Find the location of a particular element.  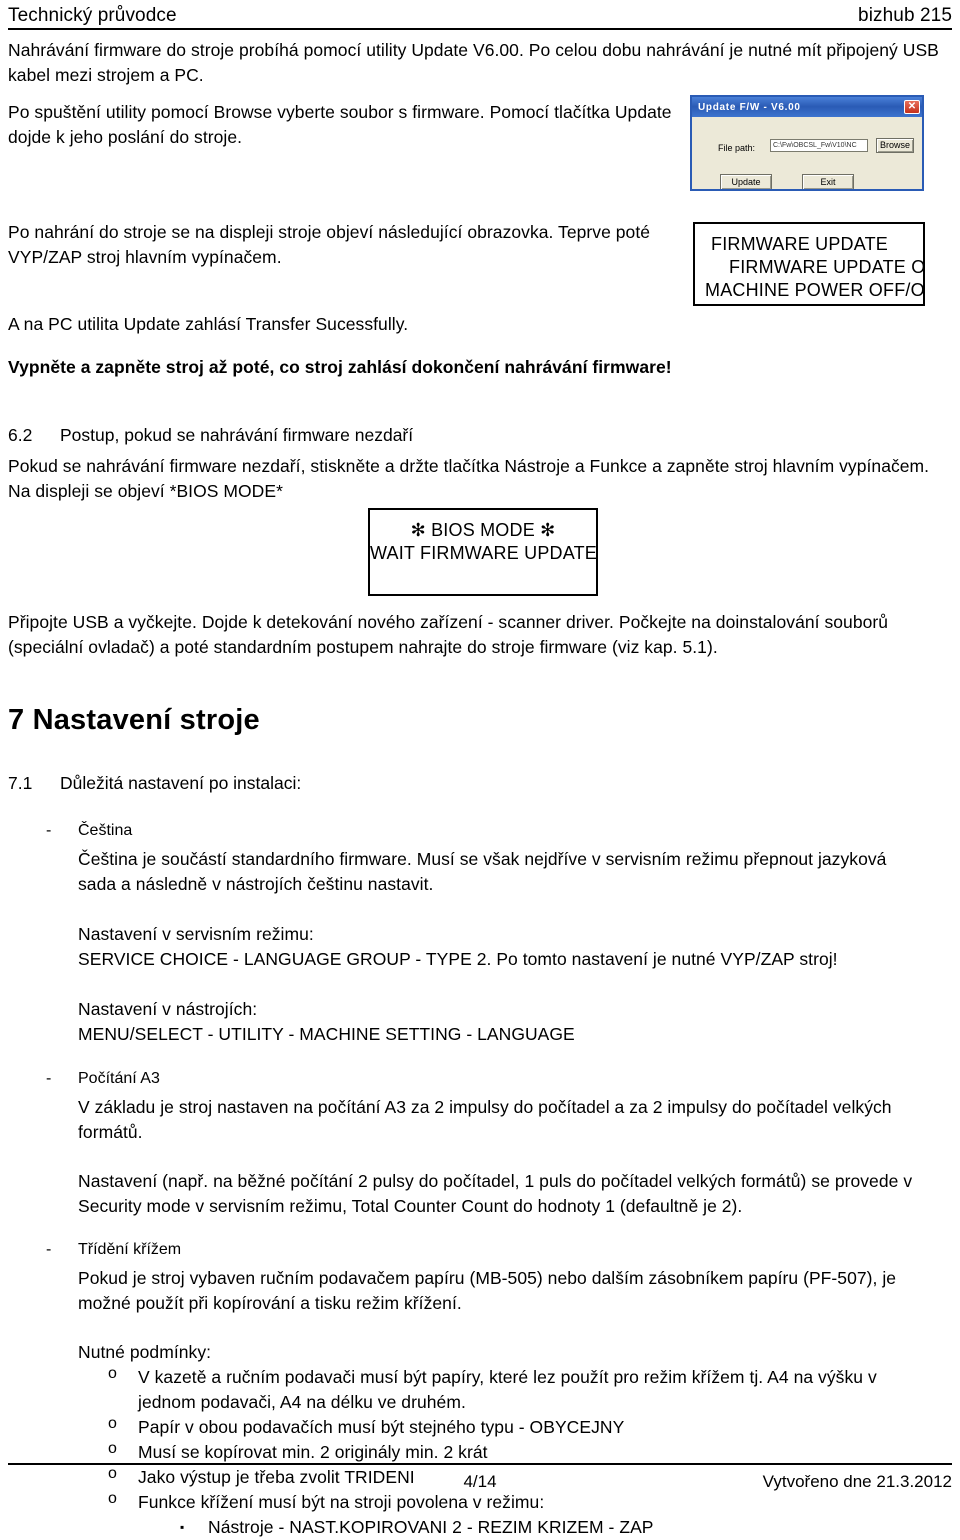

lcd-firmware-line-2: FIRMWARE UPDATE OK is located at coordinates (827, 267).